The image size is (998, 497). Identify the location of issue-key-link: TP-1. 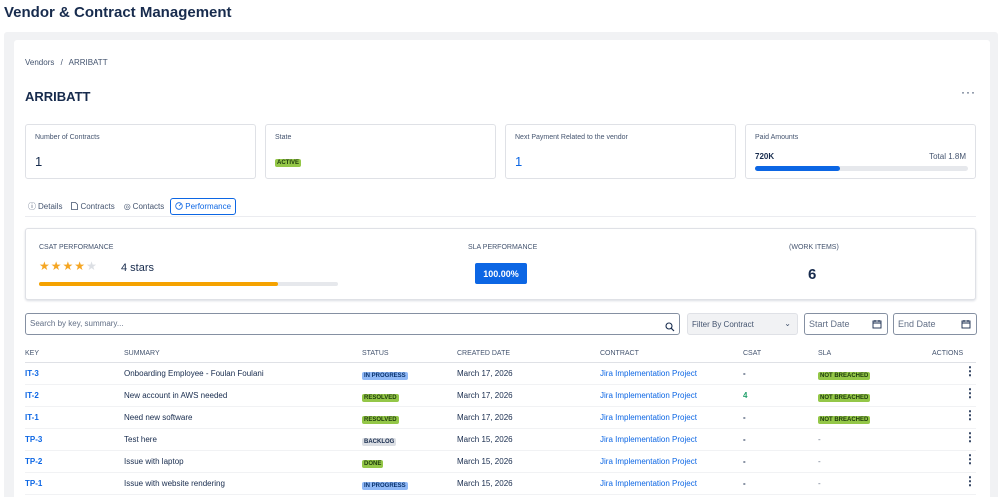
(33, 483).